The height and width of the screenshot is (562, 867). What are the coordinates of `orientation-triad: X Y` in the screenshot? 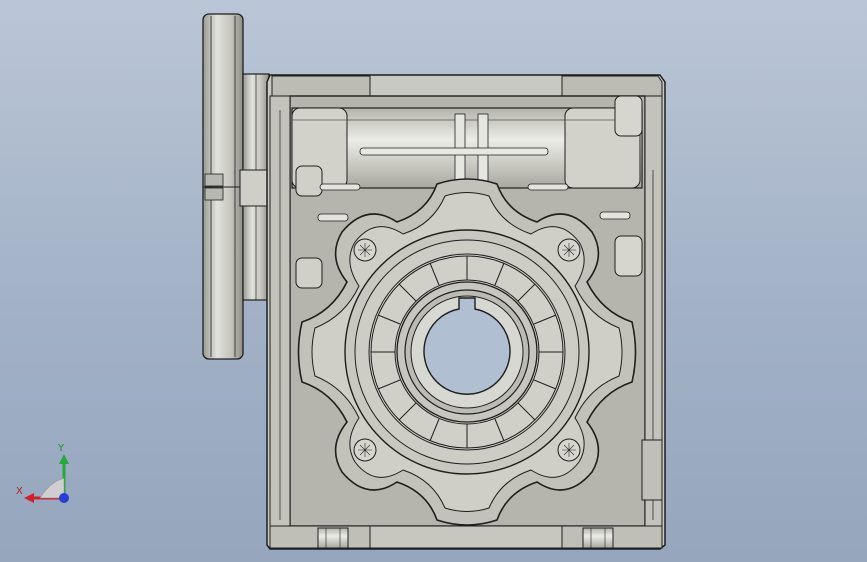 It's located at (45, 475).